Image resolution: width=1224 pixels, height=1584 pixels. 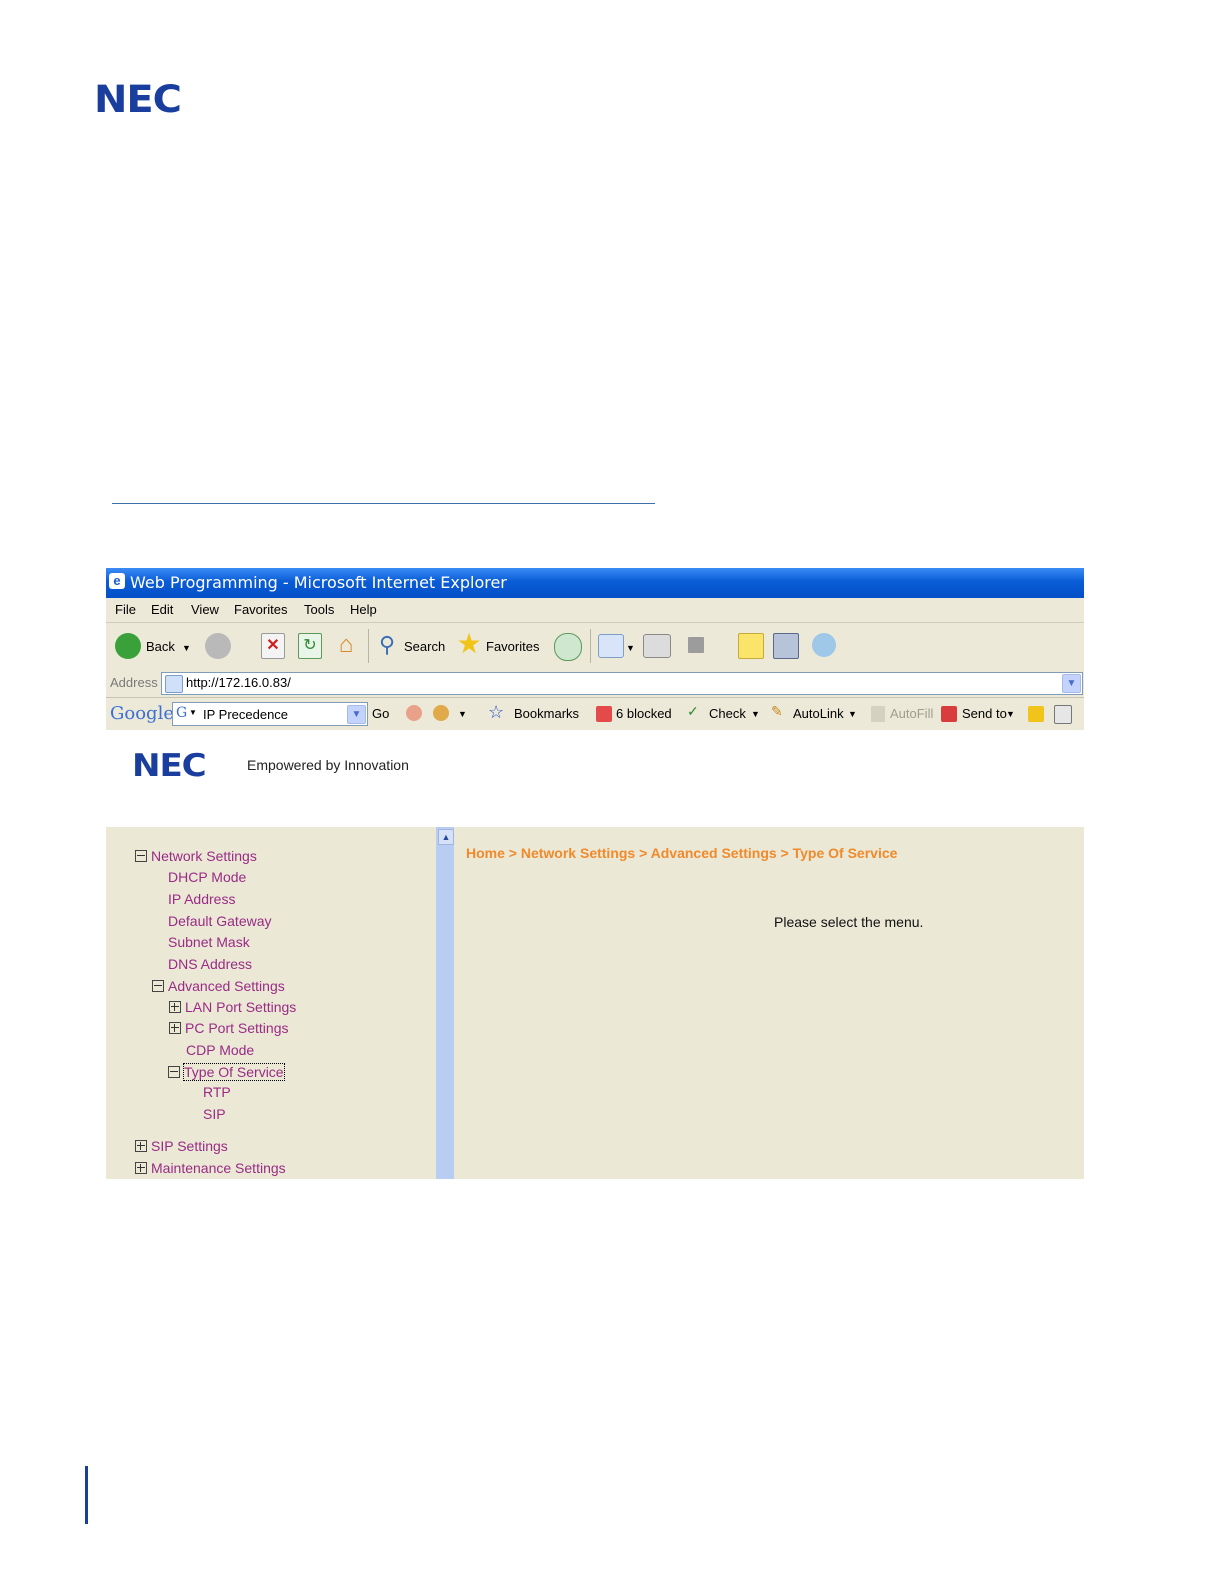 I want to click on page-icon, so click(x=174, y=684).